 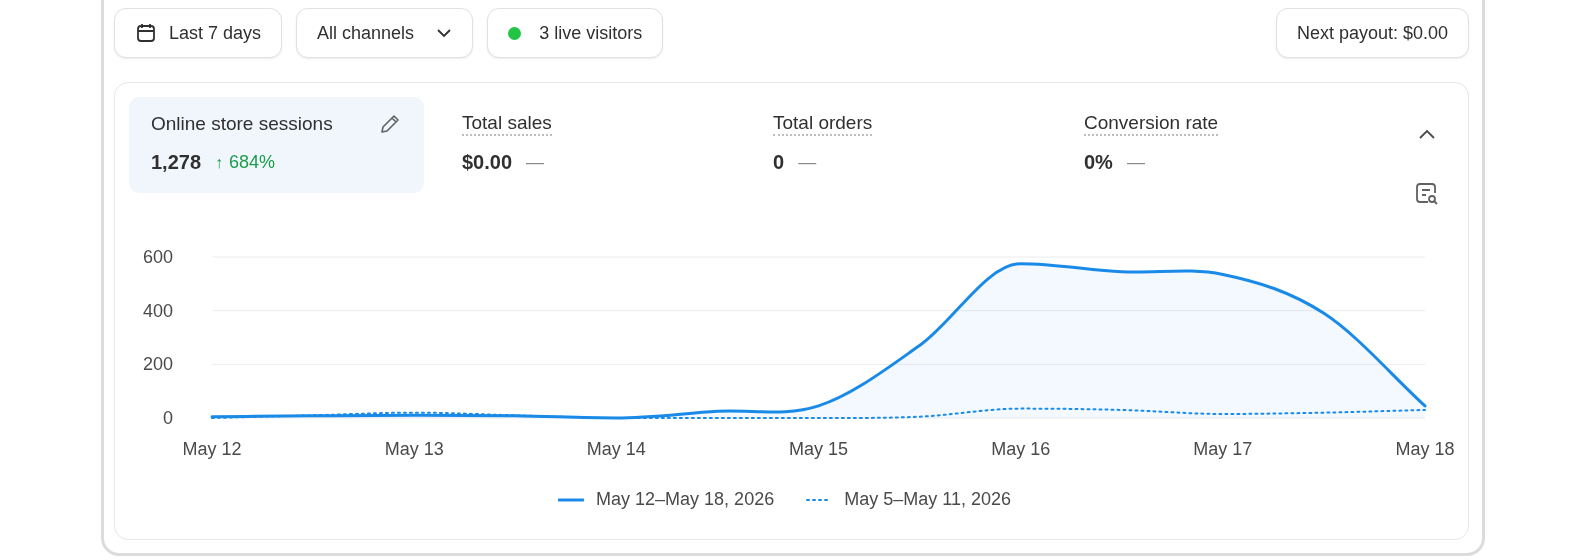 I want to click on metric-label: Online store sessions, so click(x=242, y=124).